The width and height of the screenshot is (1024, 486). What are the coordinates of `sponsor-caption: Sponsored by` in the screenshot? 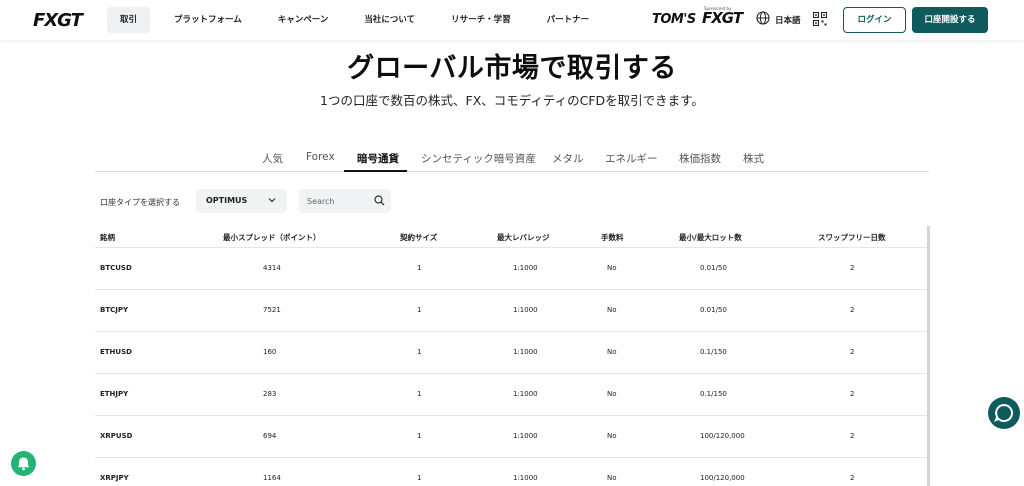 It's located at (718, 8).